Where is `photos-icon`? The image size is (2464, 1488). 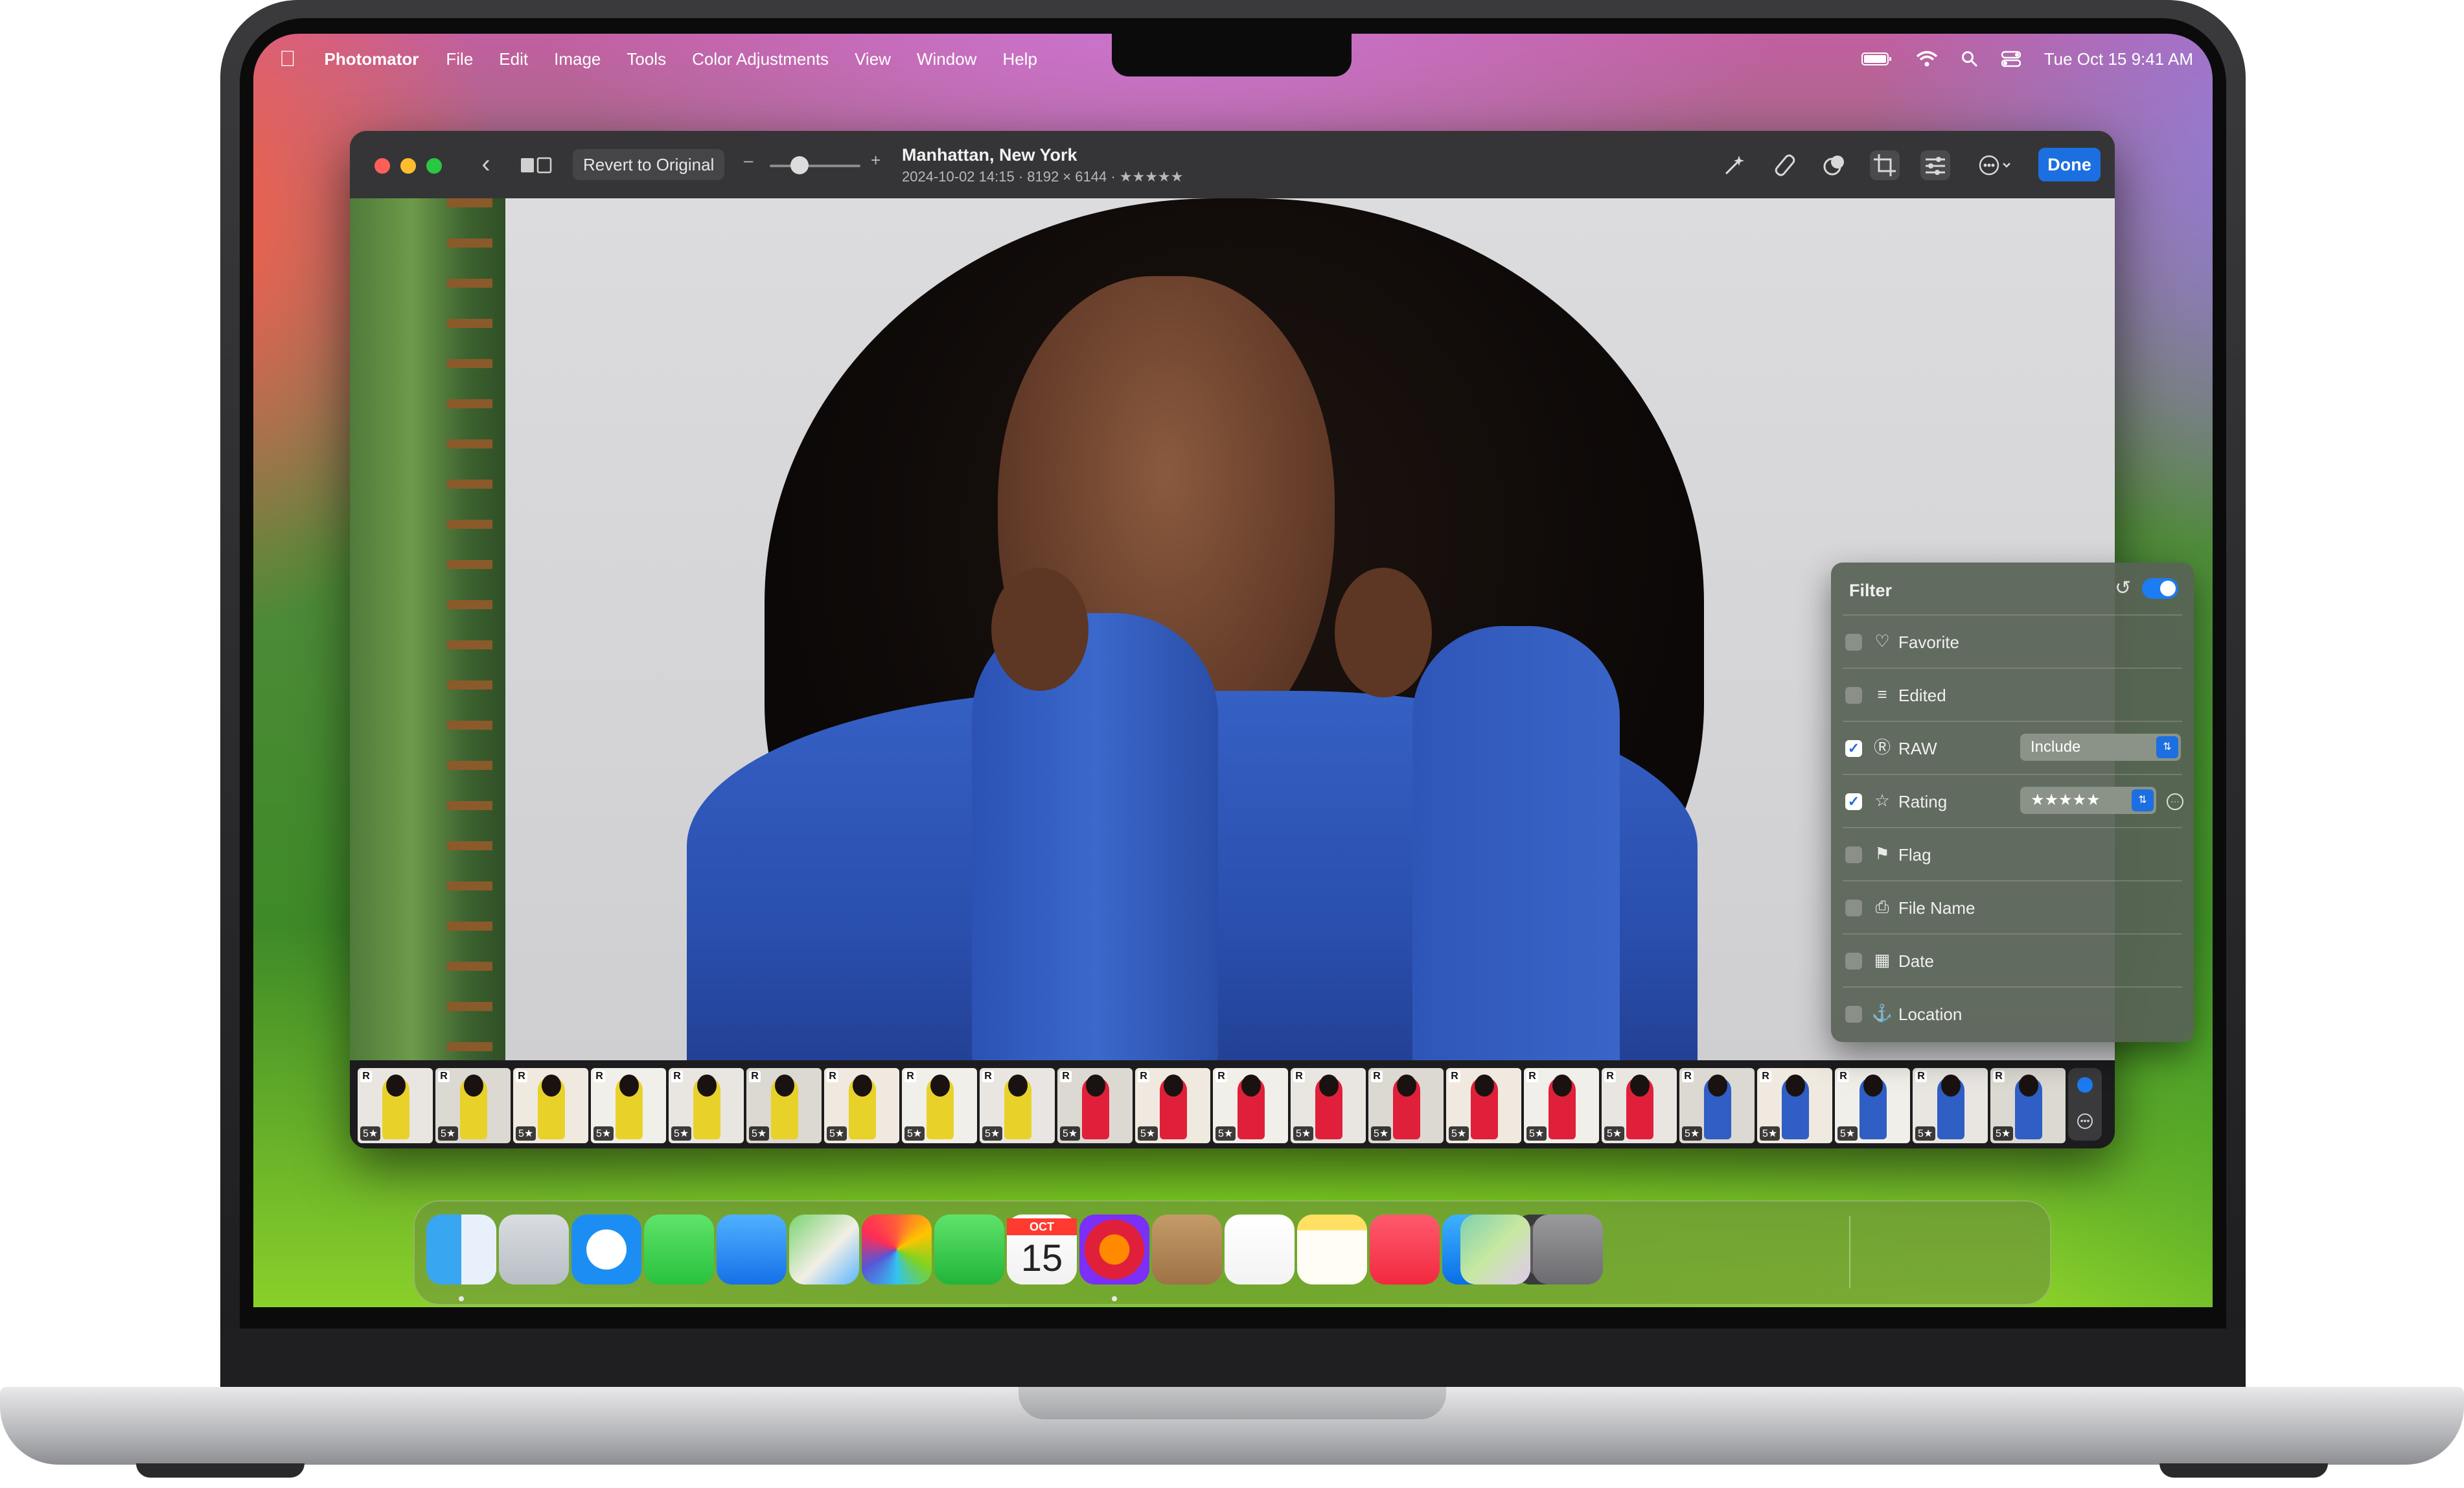 photos-icon is located at coordinates (897, 1250).